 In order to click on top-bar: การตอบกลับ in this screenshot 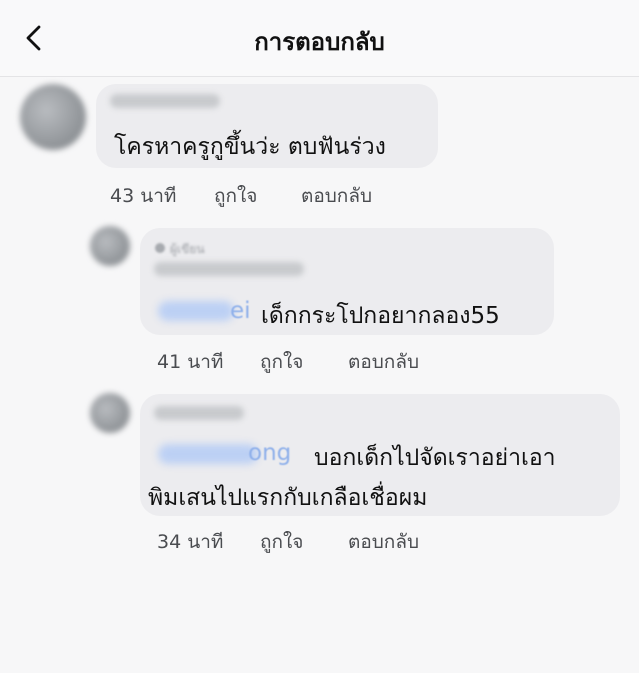, I will do `click(319, 38)`.